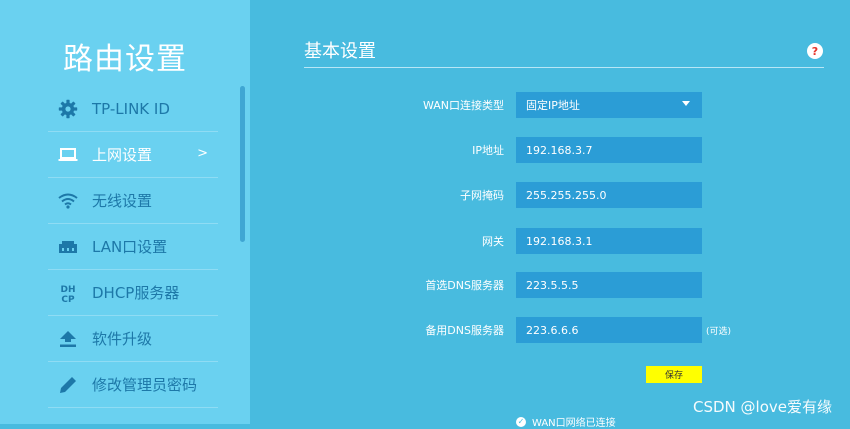 The height and width of the screenshot is (429, 850). What do you see at coordinates (68, 109) in the screenshot?
I see `gear-icon` at bounding box center [68, 109].